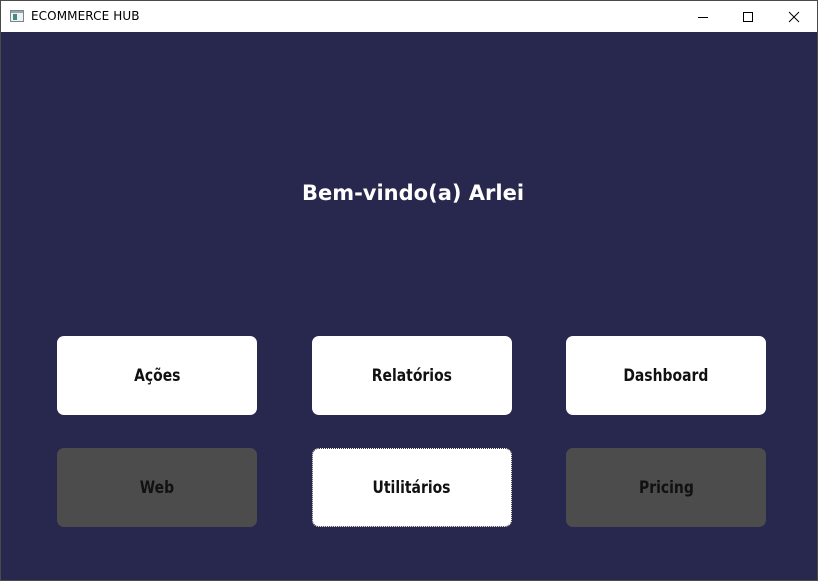 Image resolution: width=818 pixels, height=581 pixels. I want to click on utilitarios-button: Utilitários, so click(412, 487).